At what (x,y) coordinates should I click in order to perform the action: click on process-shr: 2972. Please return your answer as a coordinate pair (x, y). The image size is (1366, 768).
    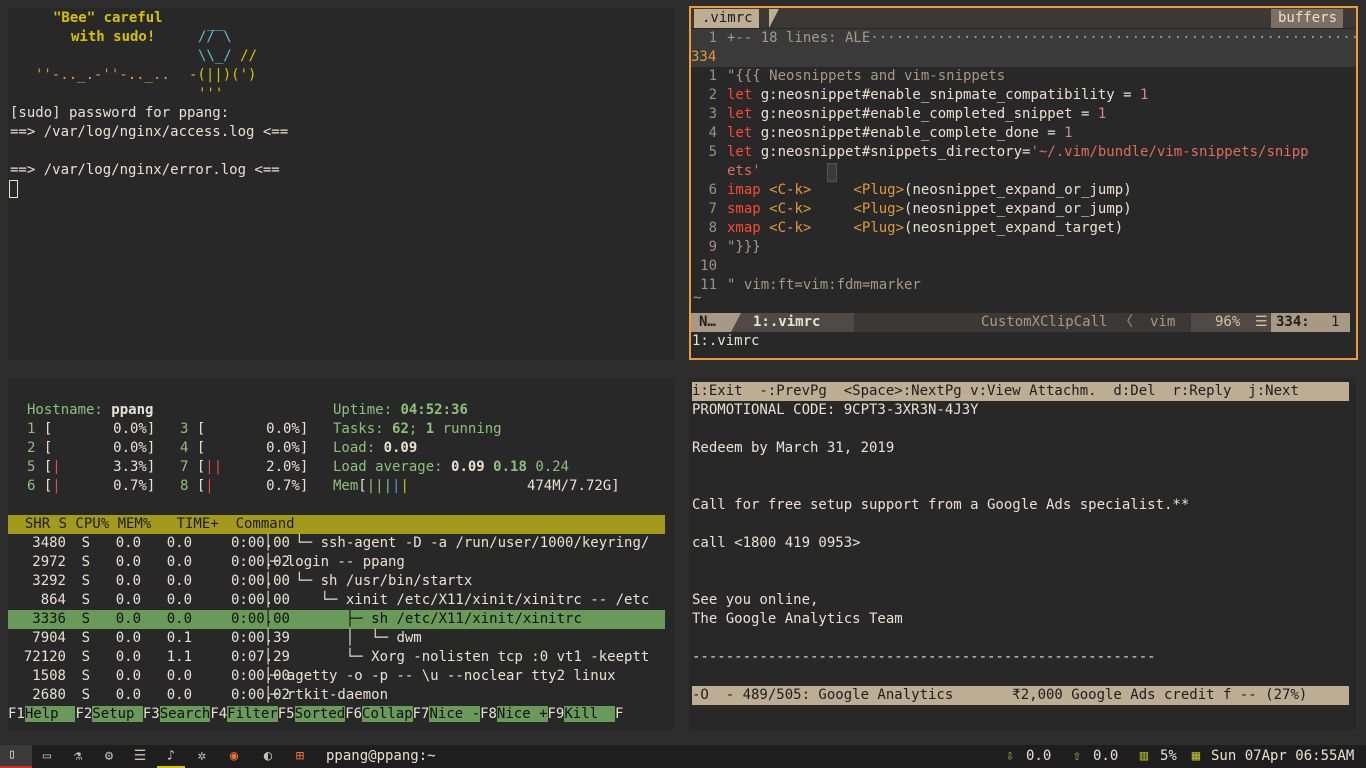
    Looking at the image, I should click on (44, 562).